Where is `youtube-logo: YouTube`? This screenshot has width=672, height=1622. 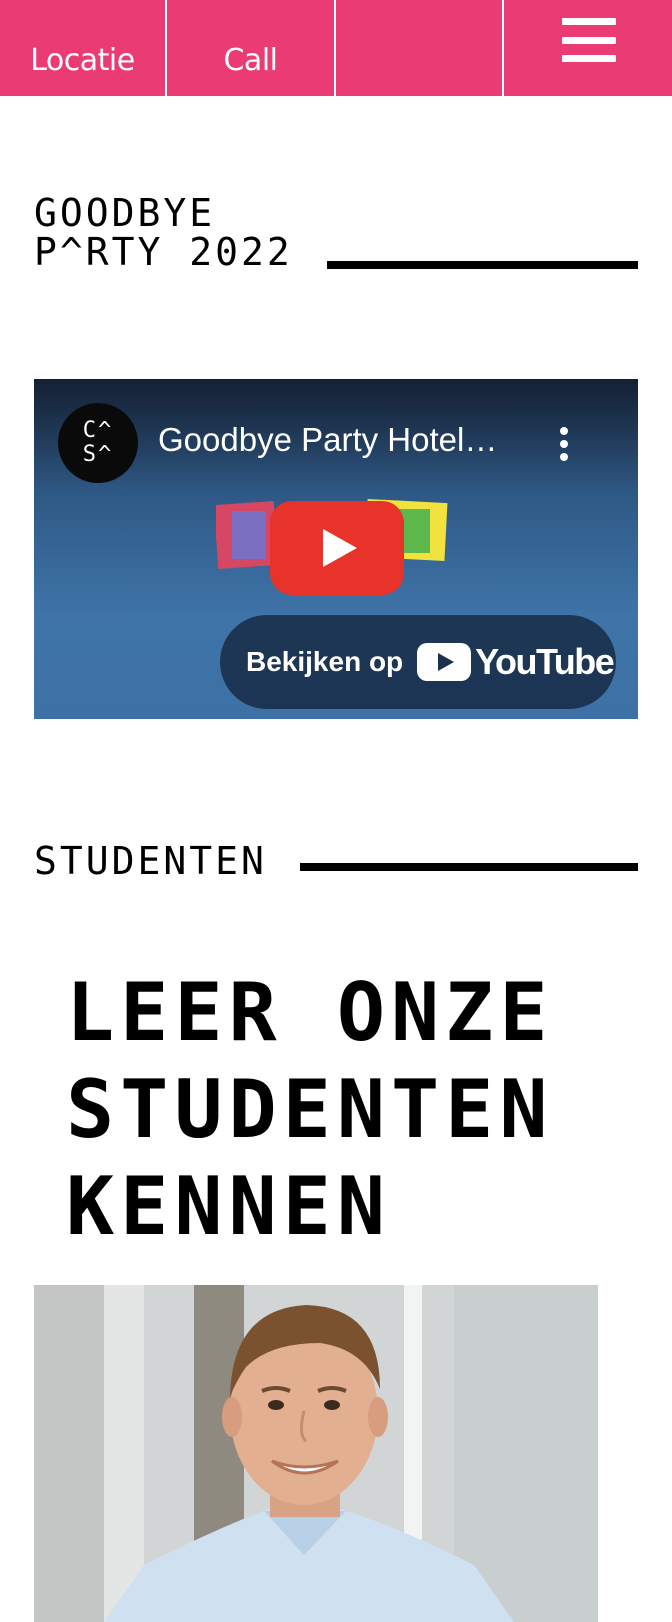
youtube-logo: YouTube is located at coordinates (516, 662).